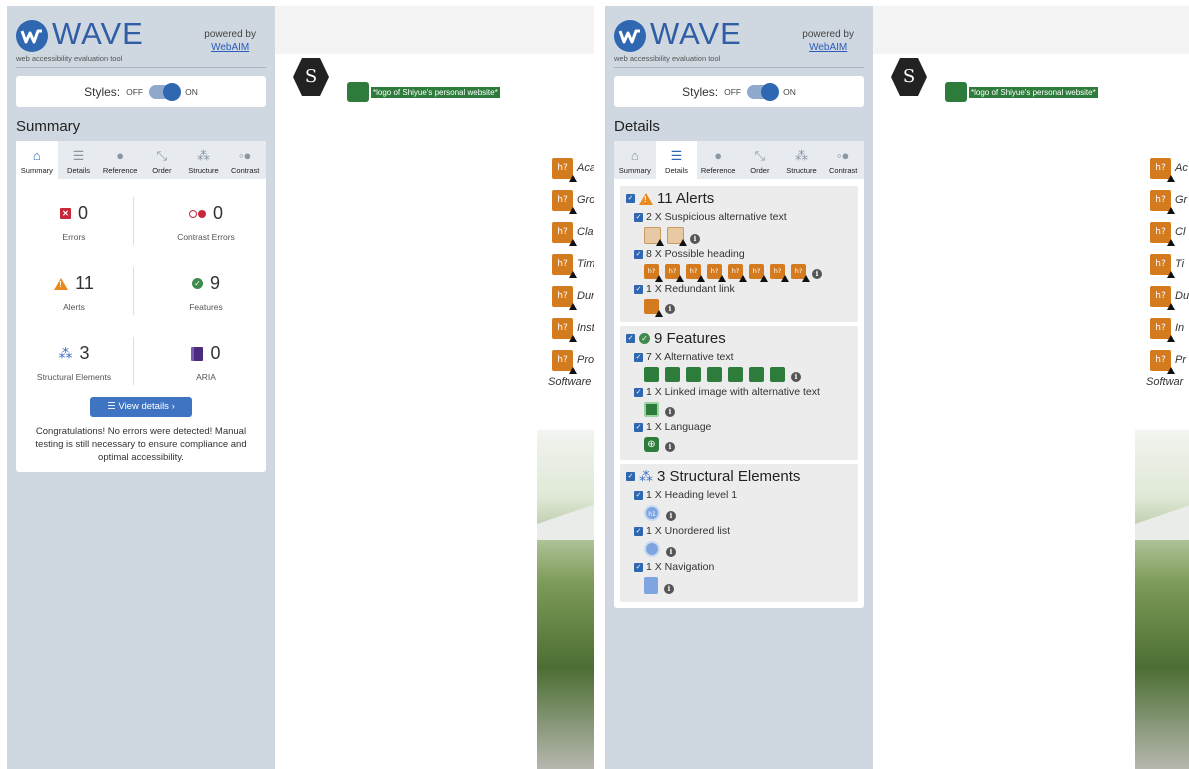 The width and height of the screenshot is (1189, 769). Describe the element at coordinates (743, 366) in the screenshot. I see `detail-item: ✓ 7 X Alternative text i` at that location.